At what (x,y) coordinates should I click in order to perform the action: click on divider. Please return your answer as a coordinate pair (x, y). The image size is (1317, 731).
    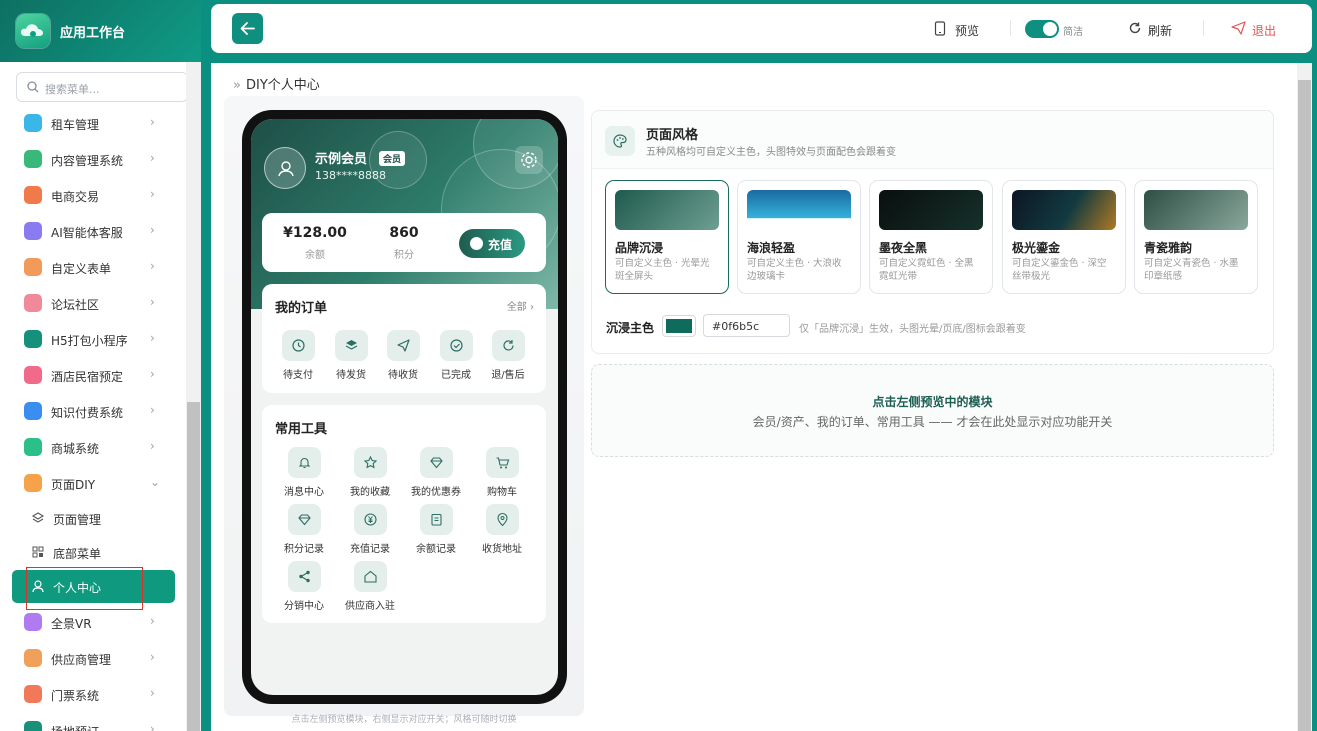
    Looking at the image, I should click on (1010, 28).